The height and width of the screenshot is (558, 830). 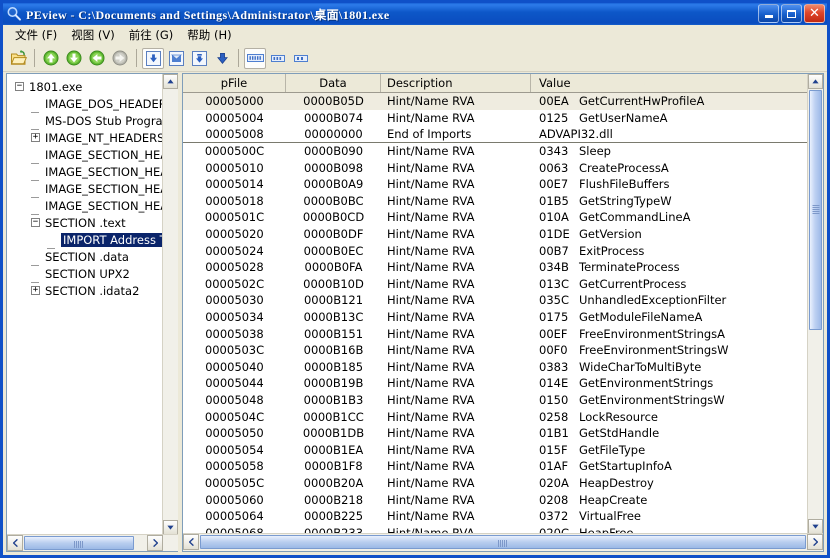 What do you see at coordinates (456, 83) in the screenshot?
I see `column-header-description: Description` at bounding box center [456, 83].